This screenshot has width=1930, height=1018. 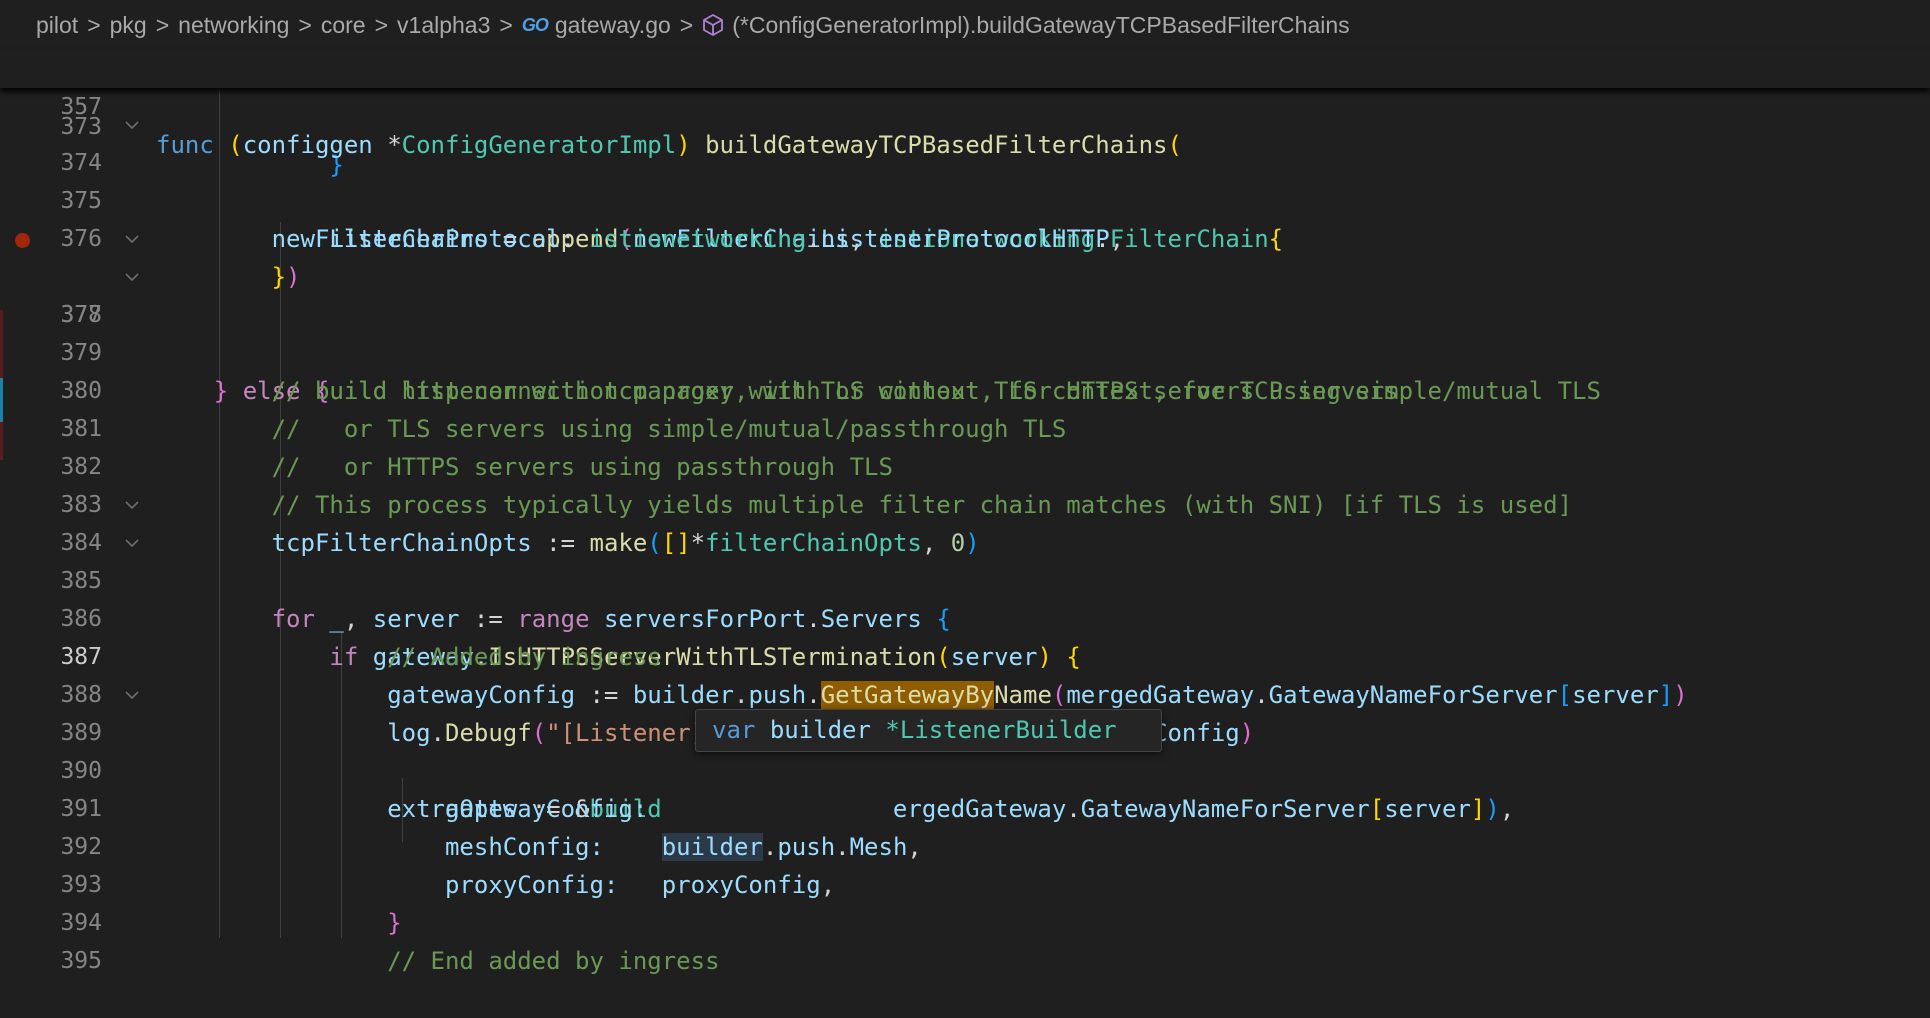 What do you see at coordinates (613, 25) in the screenshot?
I see `breadcrumb-file: gateway.go` at bounding box center [613, 25].